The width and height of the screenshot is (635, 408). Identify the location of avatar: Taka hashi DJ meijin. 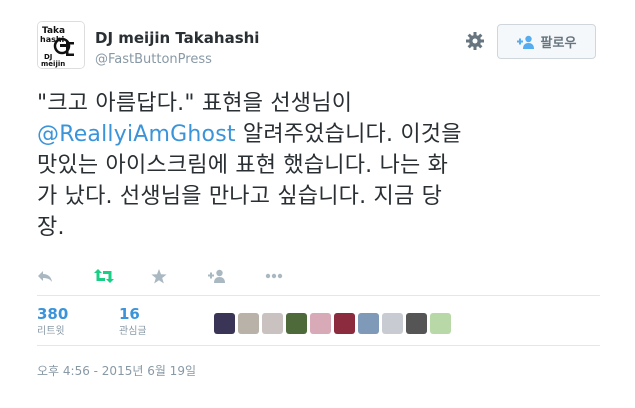
(61, 45).